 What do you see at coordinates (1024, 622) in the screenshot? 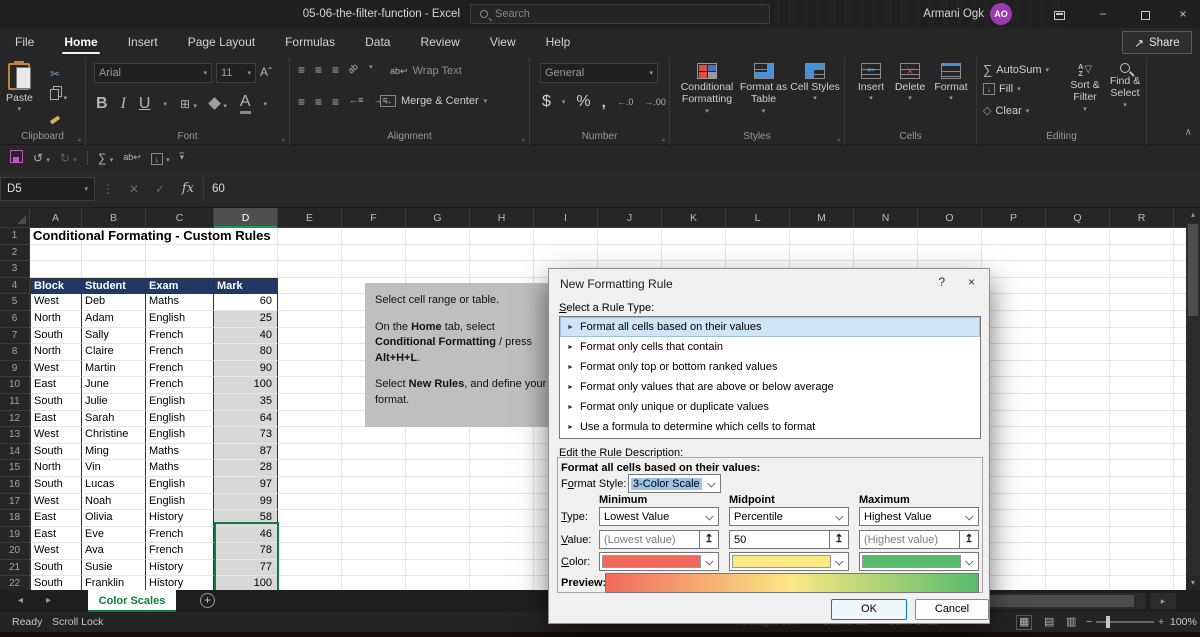
I see `normal-view-icon: ▦` at bounding box center [1024, 622].